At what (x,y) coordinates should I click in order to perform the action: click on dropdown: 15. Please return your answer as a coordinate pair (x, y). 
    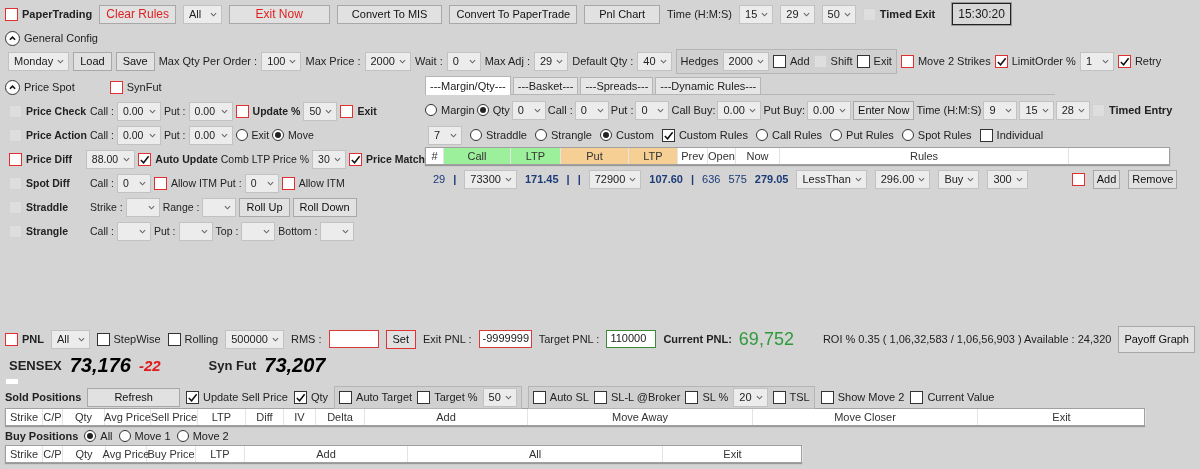
    Looking at the image, I should click on (1036, 110).